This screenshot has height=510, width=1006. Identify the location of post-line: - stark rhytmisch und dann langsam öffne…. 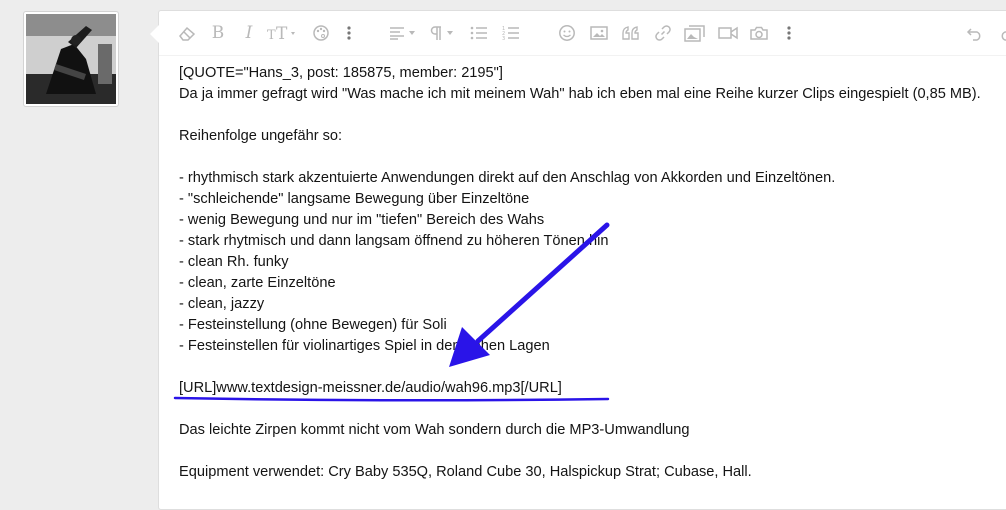
(394, 241).